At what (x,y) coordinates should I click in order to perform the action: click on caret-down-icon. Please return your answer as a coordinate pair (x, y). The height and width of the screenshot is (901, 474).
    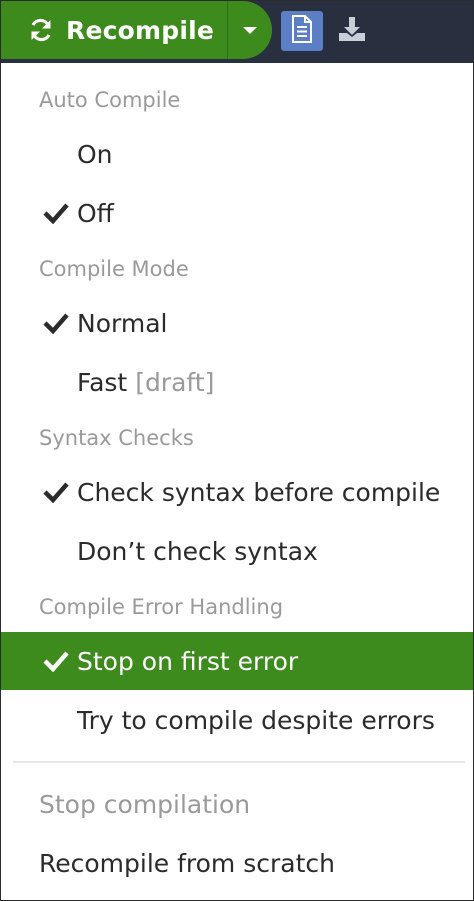
    Looking at the image, I should click on (250, 30).